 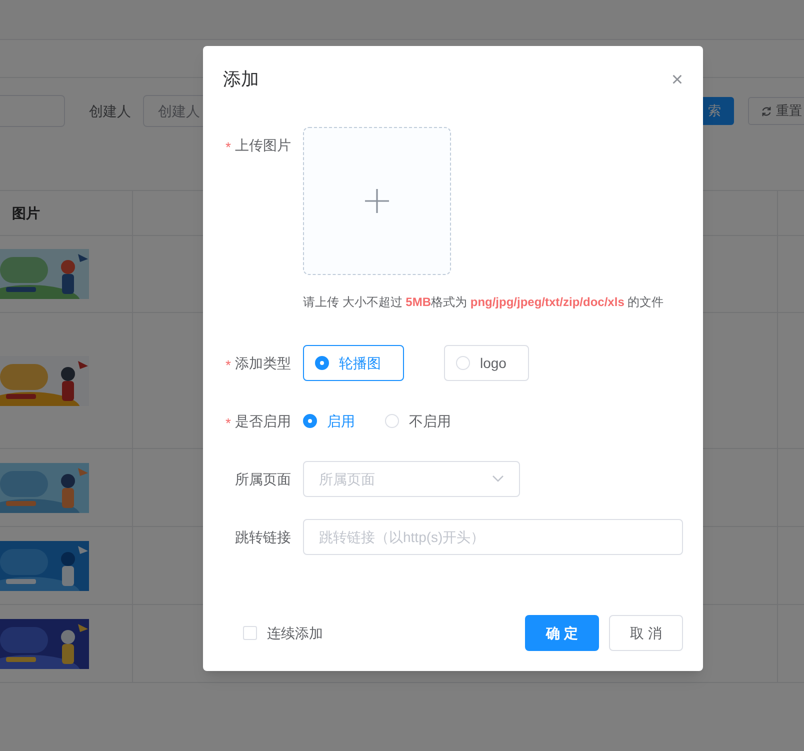 What do you see at coordinates (493, 537) in the screenshot?
I see `link-field: 跳转链接（以http(s)开头）` at bounding box center [493, 537].